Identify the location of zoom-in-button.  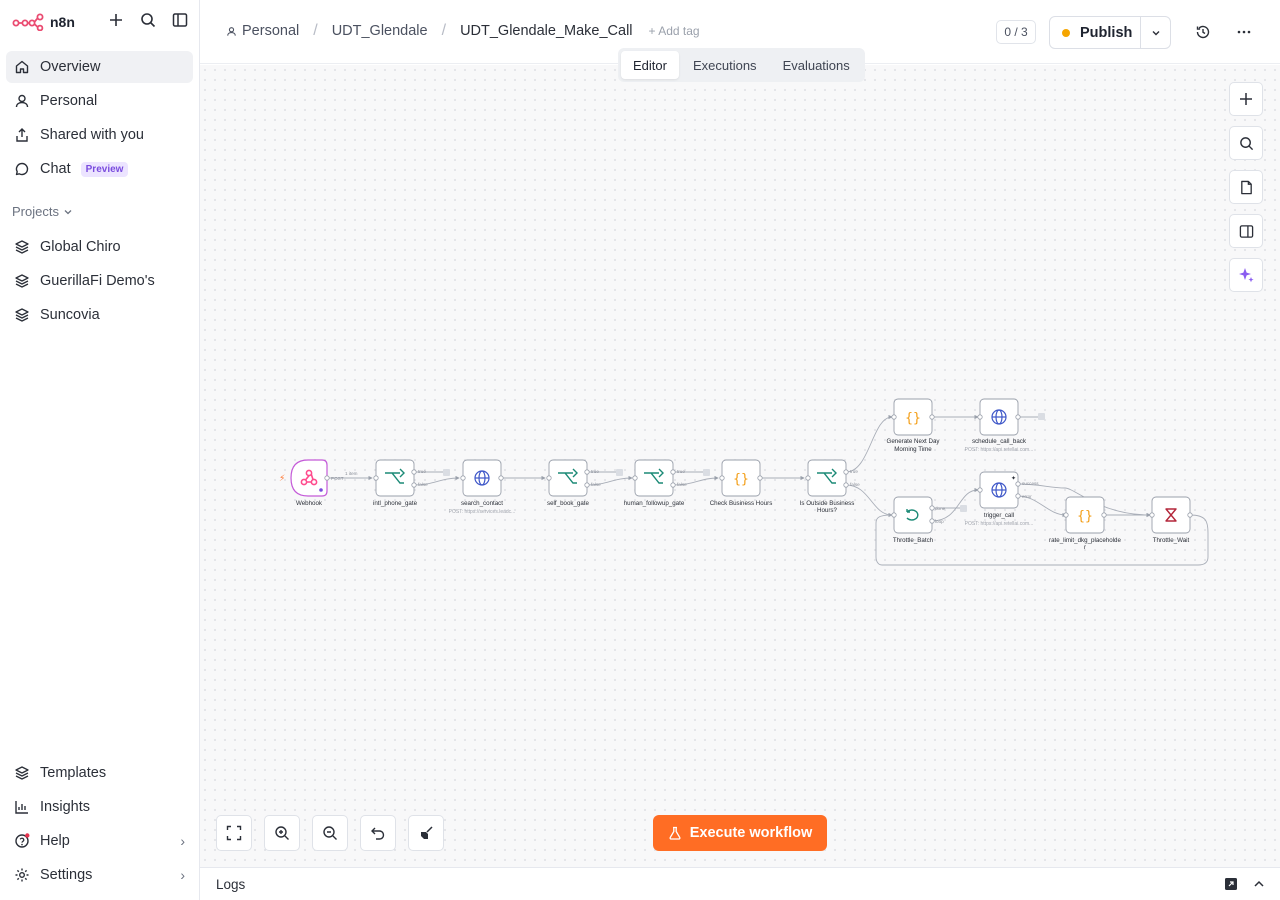
(282, 833).